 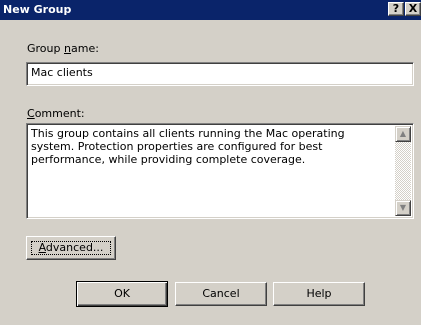 I want to click on help-button: ?, so click(x=396, y=9).